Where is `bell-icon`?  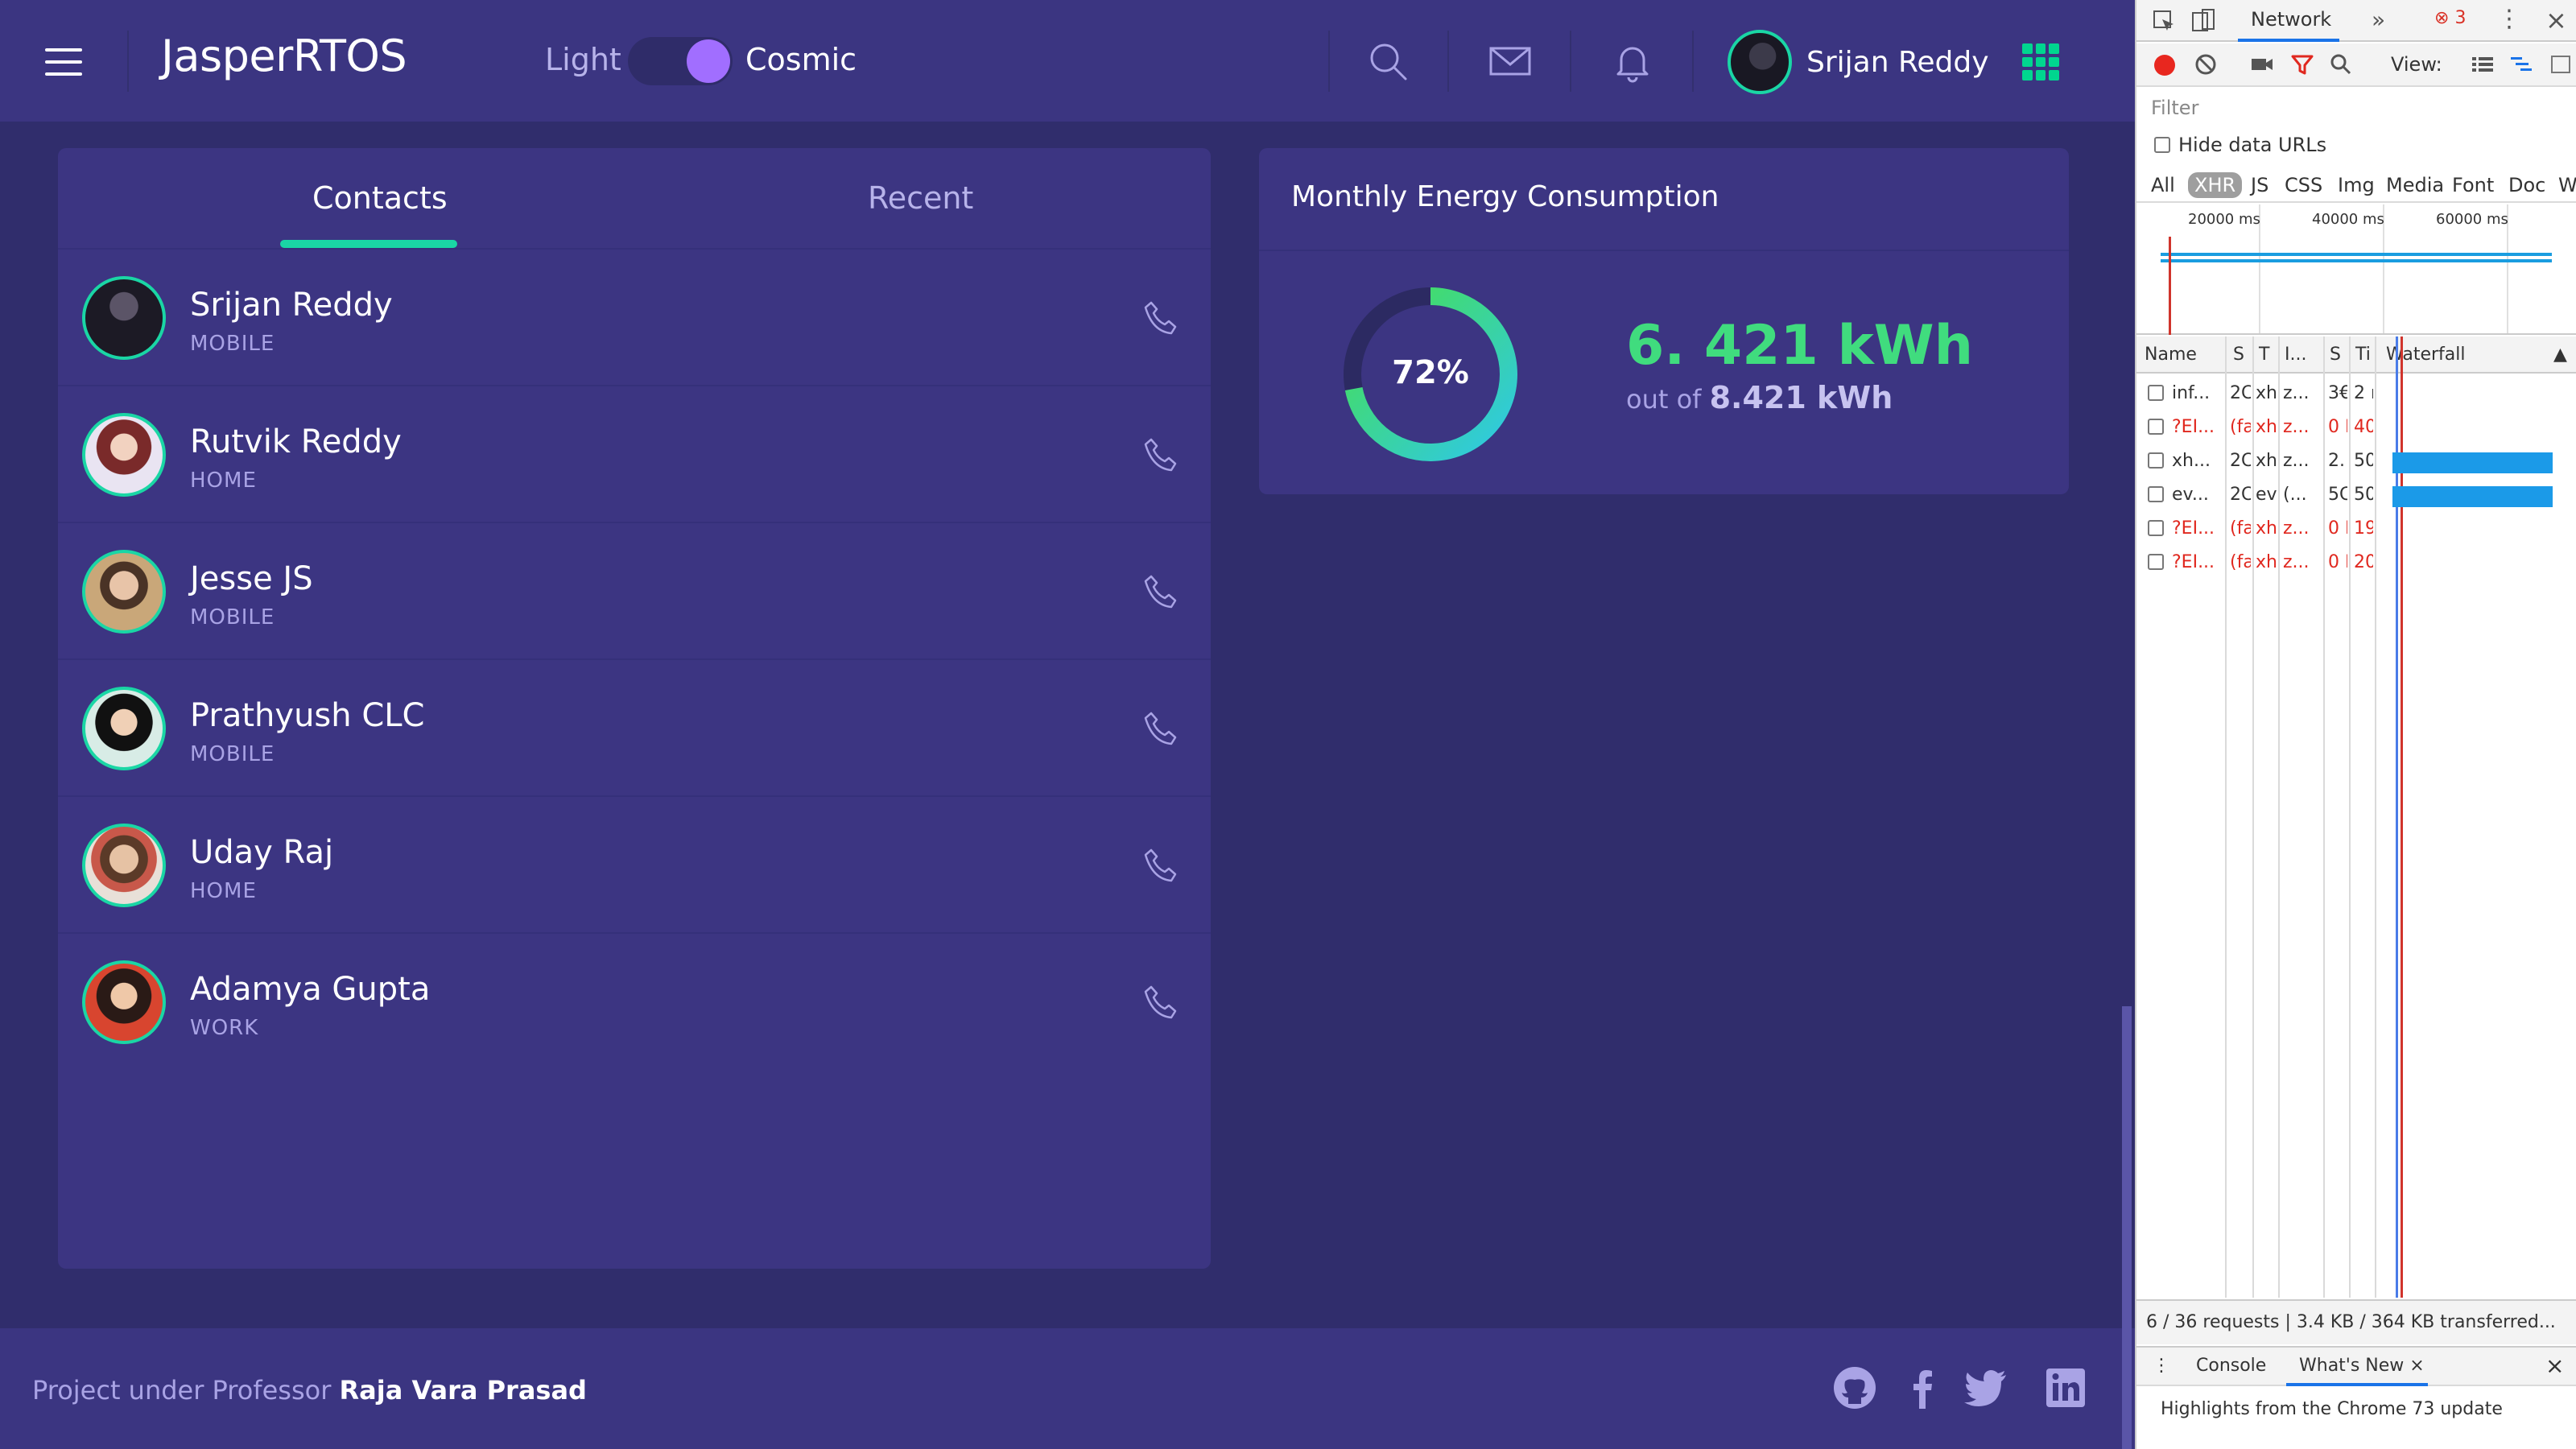 bell-icon is located at coordinates (1632, 61).